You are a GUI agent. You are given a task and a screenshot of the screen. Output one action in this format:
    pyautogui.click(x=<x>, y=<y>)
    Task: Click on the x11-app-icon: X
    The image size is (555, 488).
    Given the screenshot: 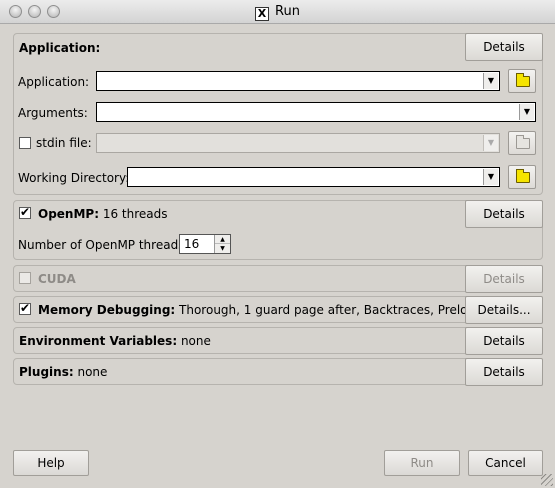 What is the action you would take?
    pyautogui.click(x=262, y=14)
    